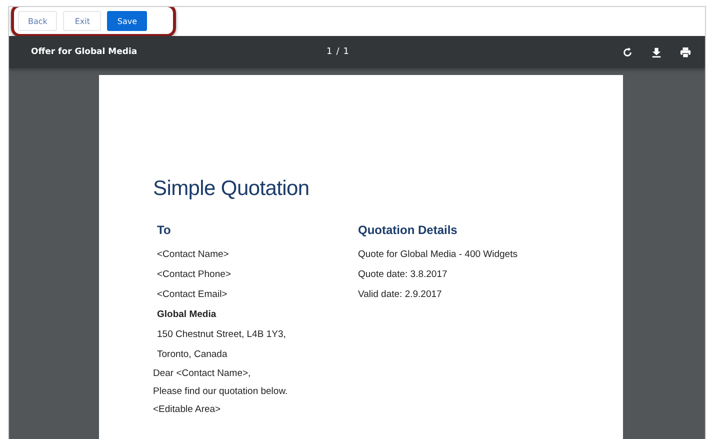 The width and height of the screenshot is (714, 439). I want to click on page-number: 1, so click(329, 52).